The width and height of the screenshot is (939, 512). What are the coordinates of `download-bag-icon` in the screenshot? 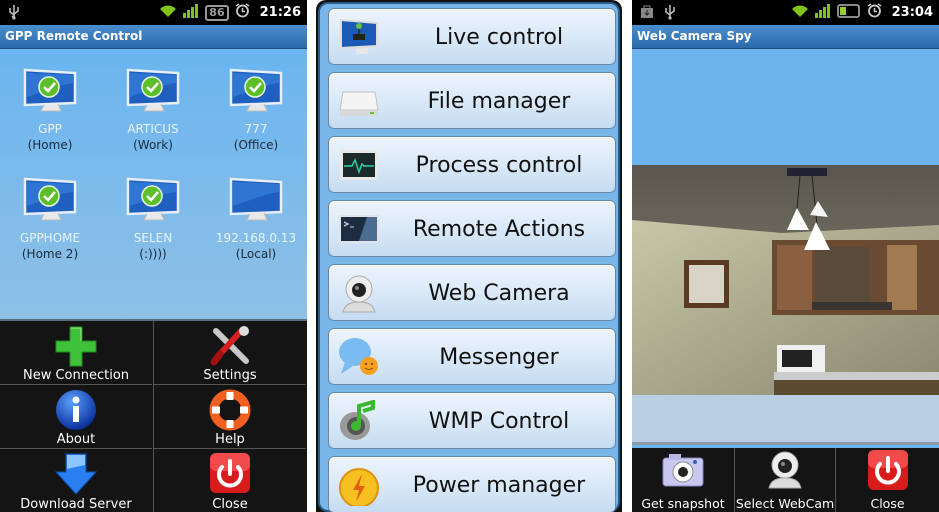 It's located at (647, 14).